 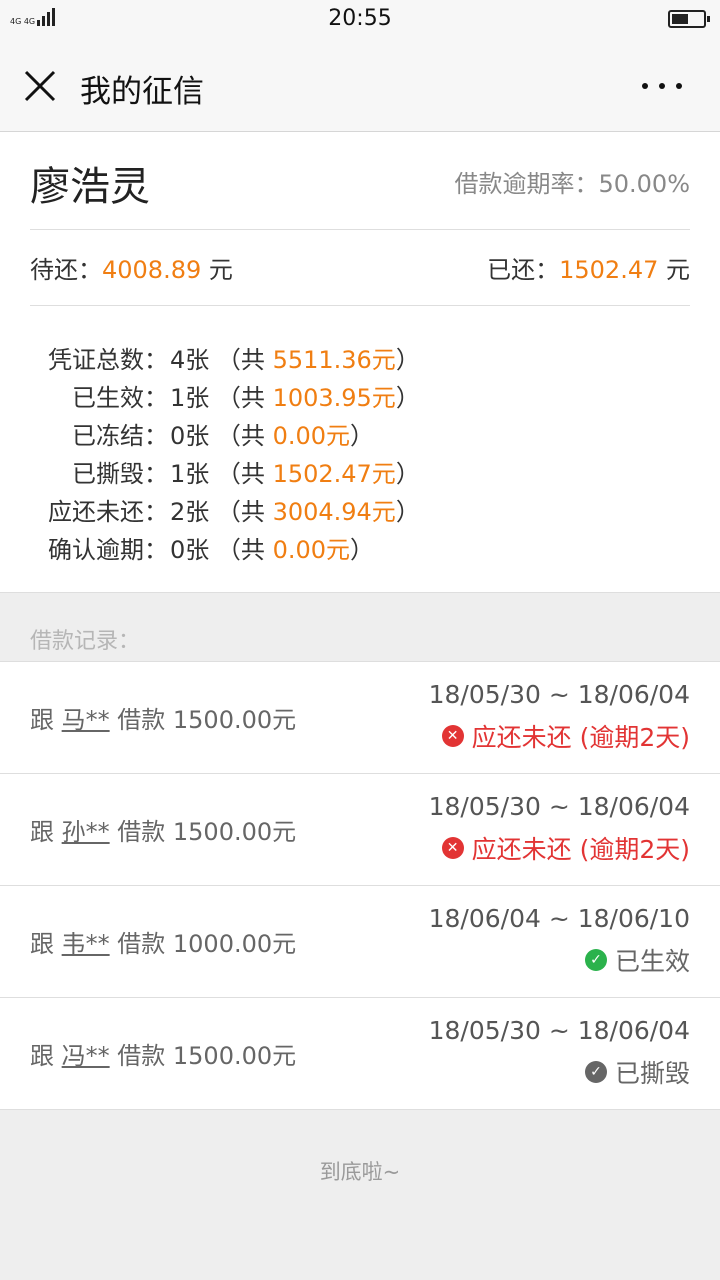 I want to click on overdue-rate-label: 借款逾期率：, so click(x=526, y=184).